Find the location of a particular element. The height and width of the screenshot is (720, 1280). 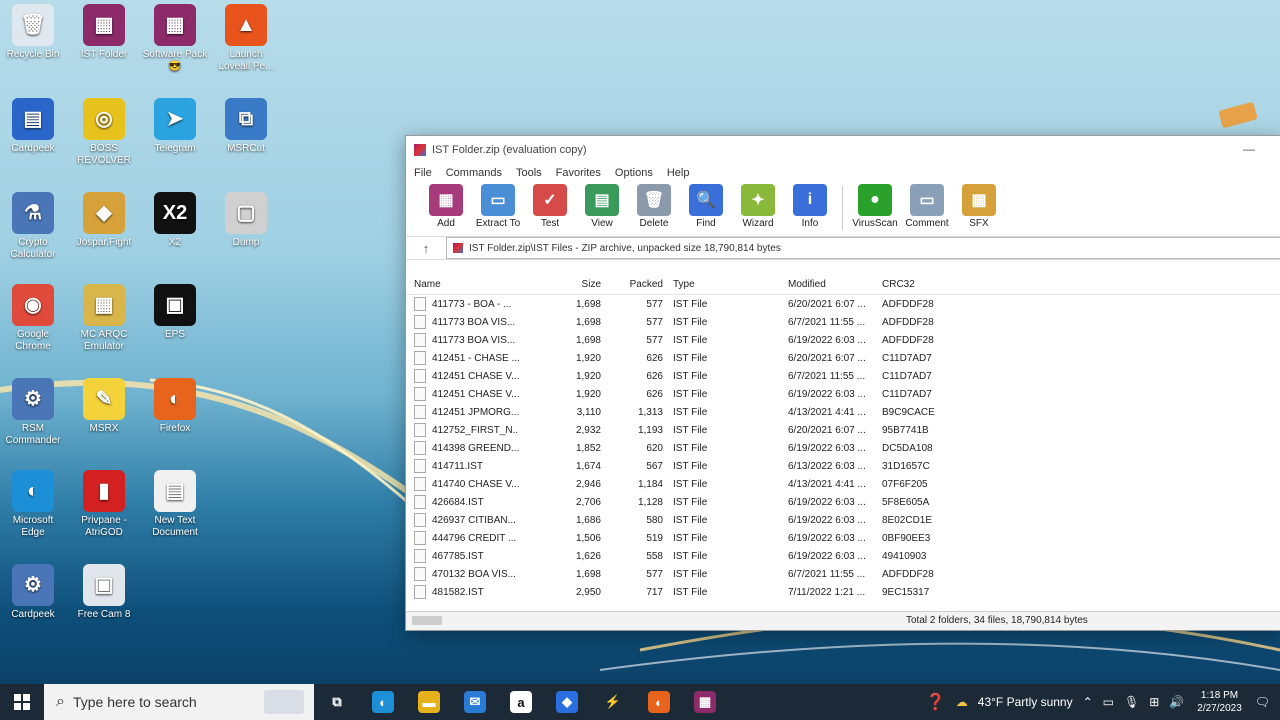

up-arrow-icon: ↑ is located at coordinates (426, 248).